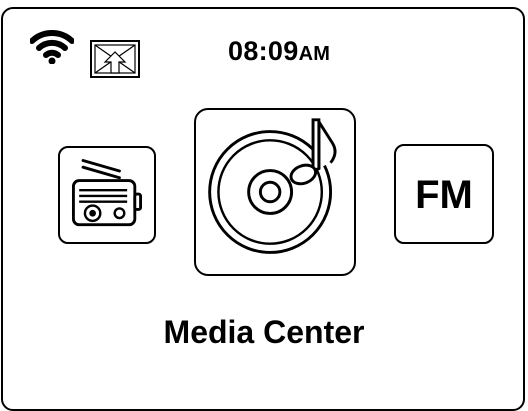 The width and height of the screenshot is (528, 411). I want to click on radio-tile, so click(107, 195).